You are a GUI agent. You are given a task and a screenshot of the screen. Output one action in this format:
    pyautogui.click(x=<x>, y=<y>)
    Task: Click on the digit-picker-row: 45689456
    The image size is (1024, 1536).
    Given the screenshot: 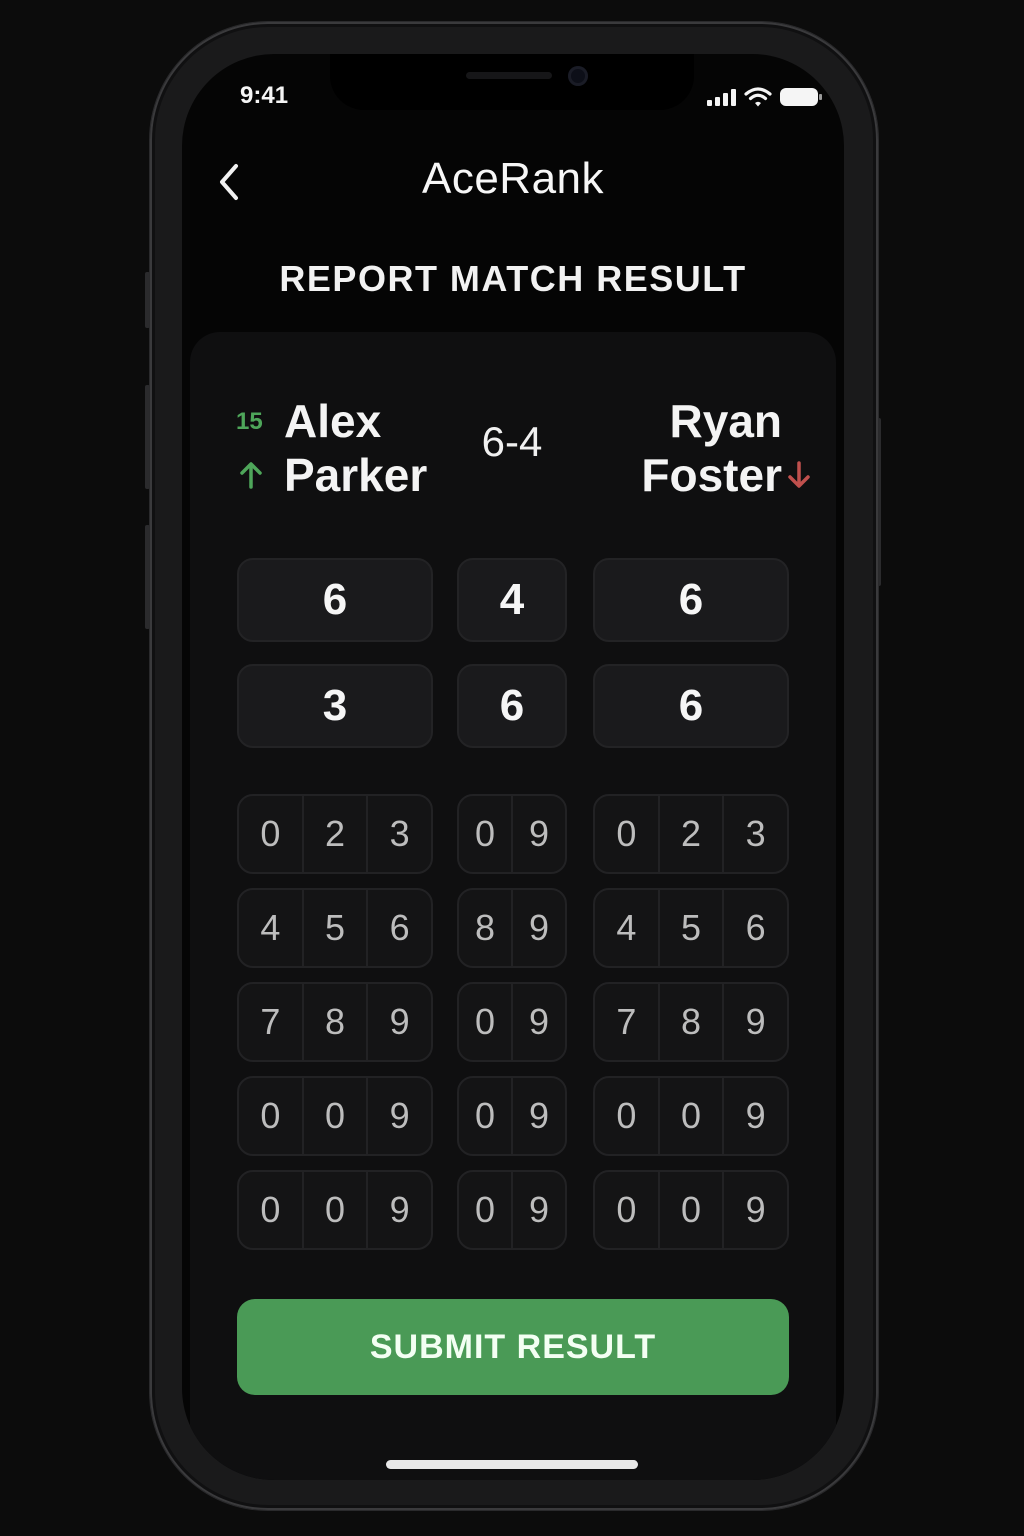 What is the action you would take?
    pyautogui.click(x=513, y=928)
    